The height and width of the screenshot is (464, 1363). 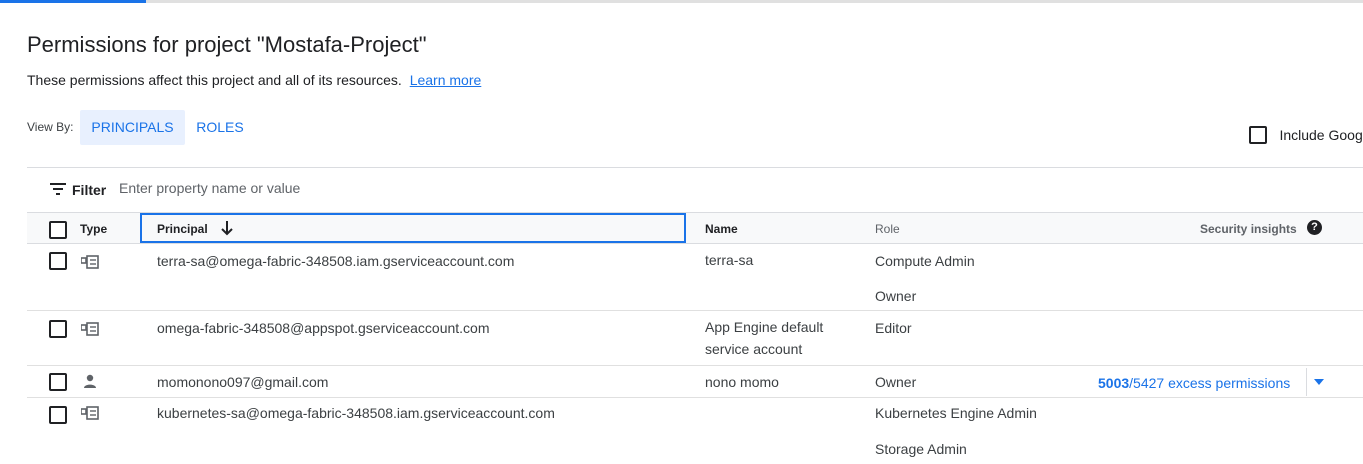 What do you see at coordinates (1147, 383) in the screenshot?
I see `total-count: /5427` at bounding box center [1147, 383].